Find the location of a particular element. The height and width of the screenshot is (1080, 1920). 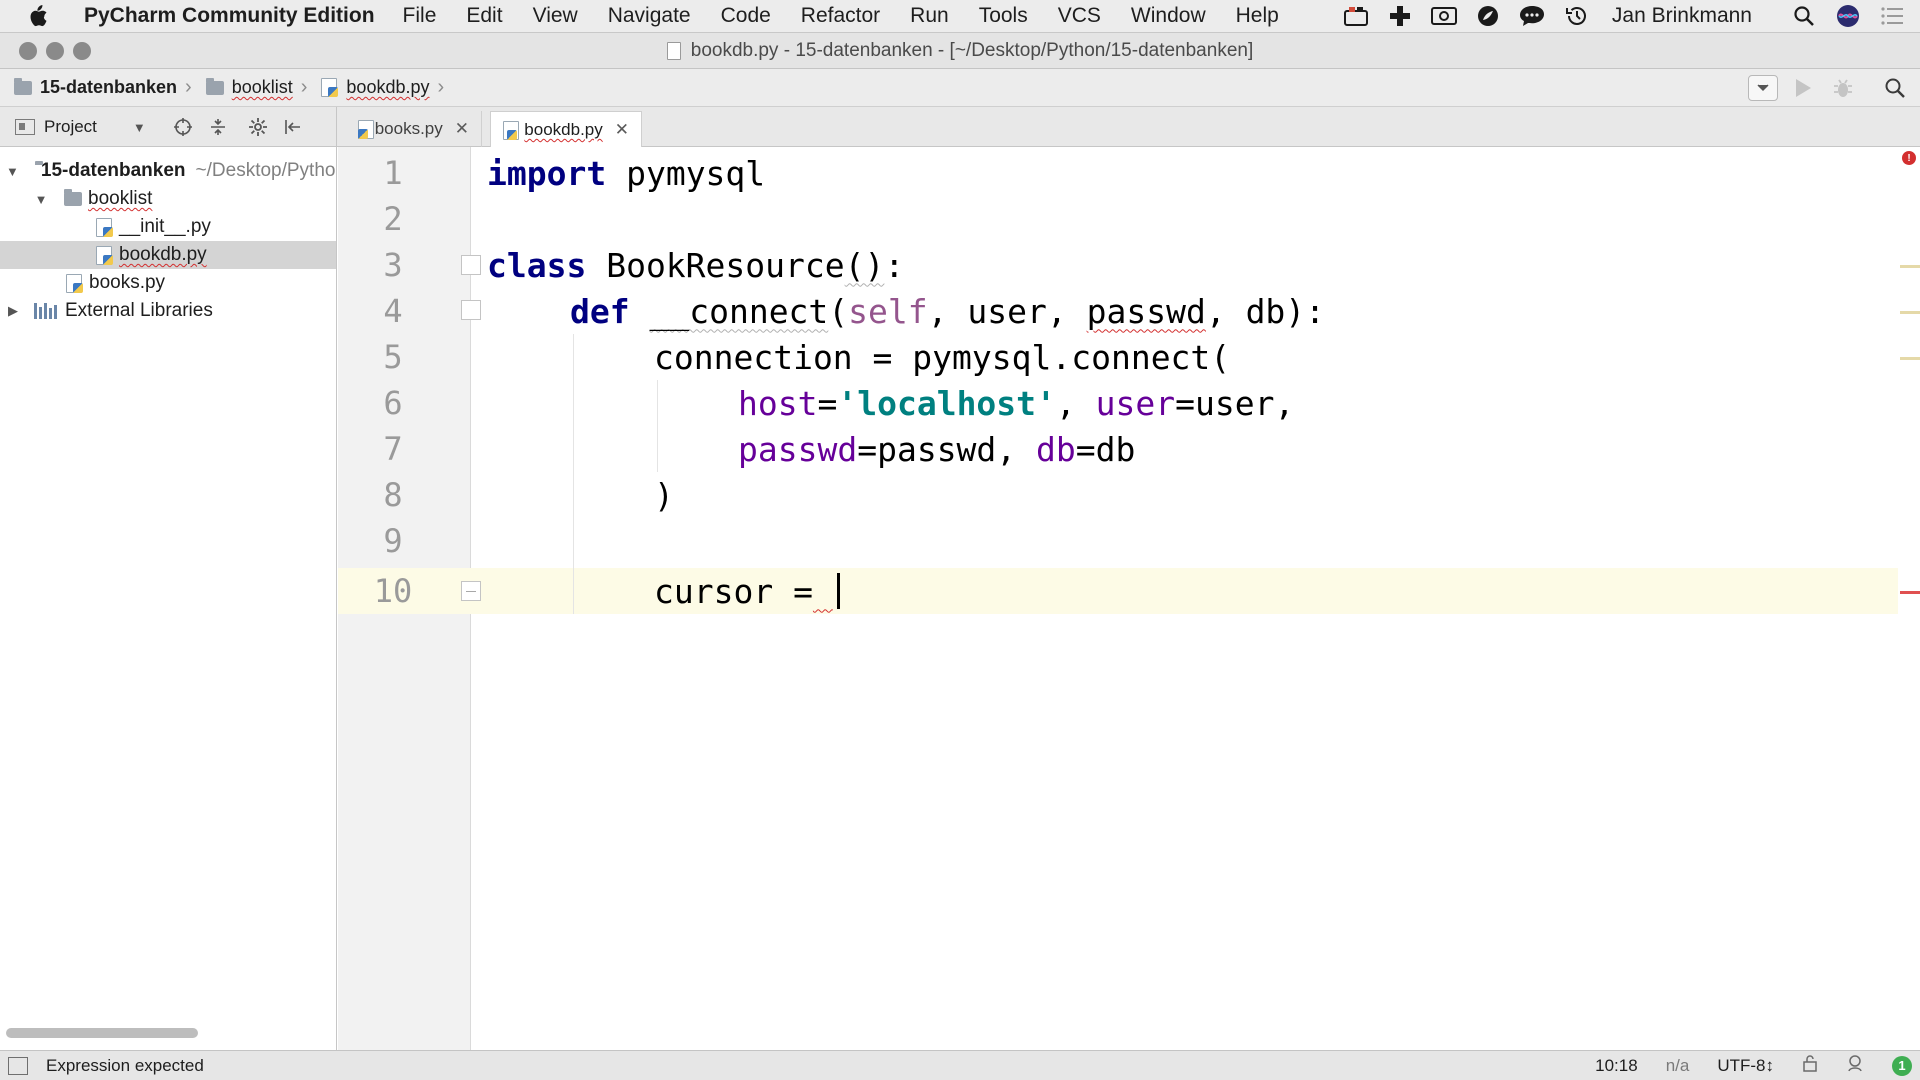

siri-icon is located at coordinates (1848, 16).